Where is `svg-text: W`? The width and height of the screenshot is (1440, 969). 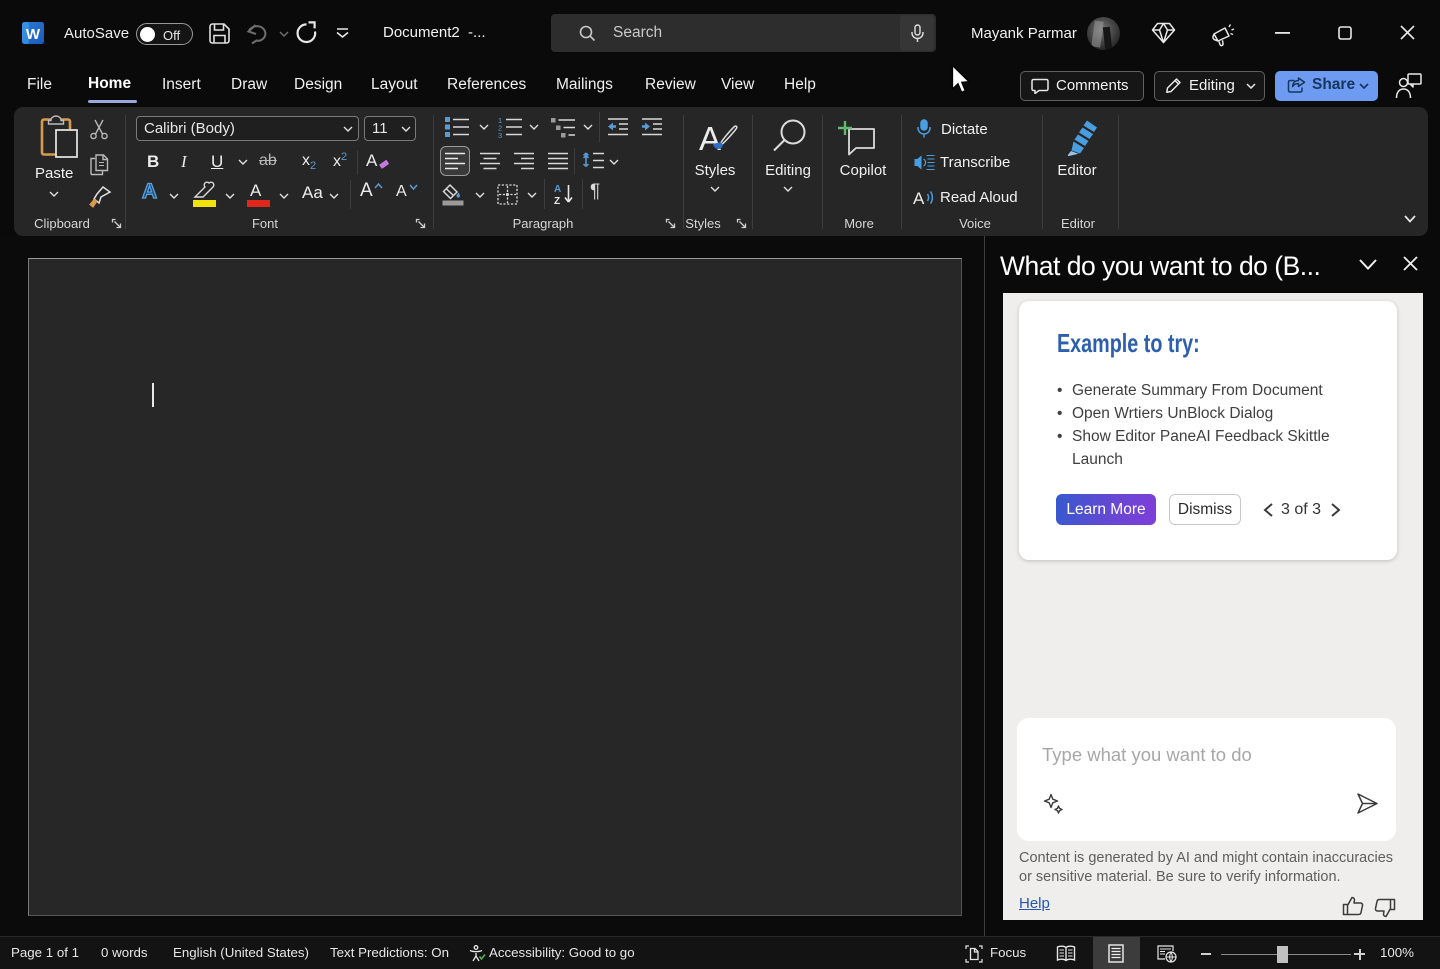
svg-text: W is located at coordinates (33, 34).